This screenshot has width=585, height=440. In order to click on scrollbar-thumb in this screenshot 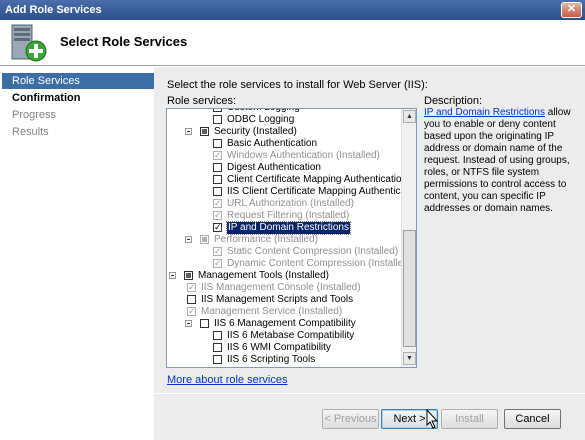, I will do `click(409, 288)`.